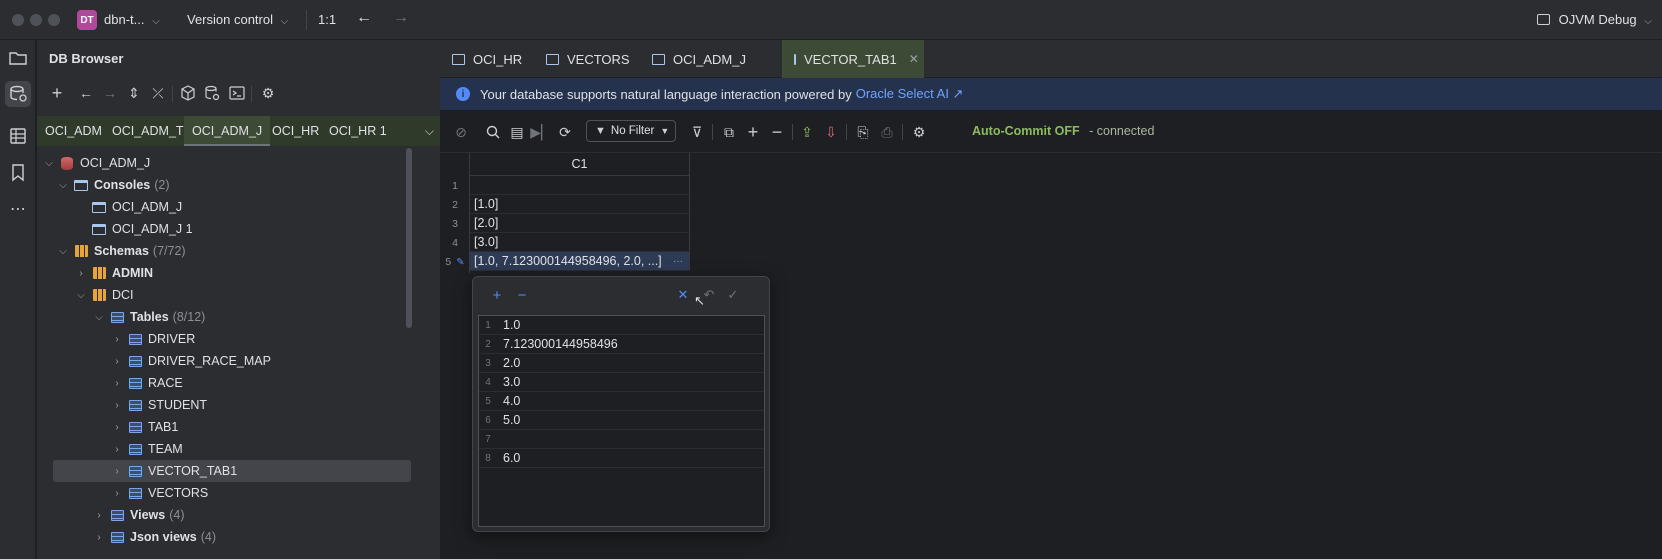 The image size is (1662, 559). I want to click on rollback-icon: ⇩, so click(831, 132).